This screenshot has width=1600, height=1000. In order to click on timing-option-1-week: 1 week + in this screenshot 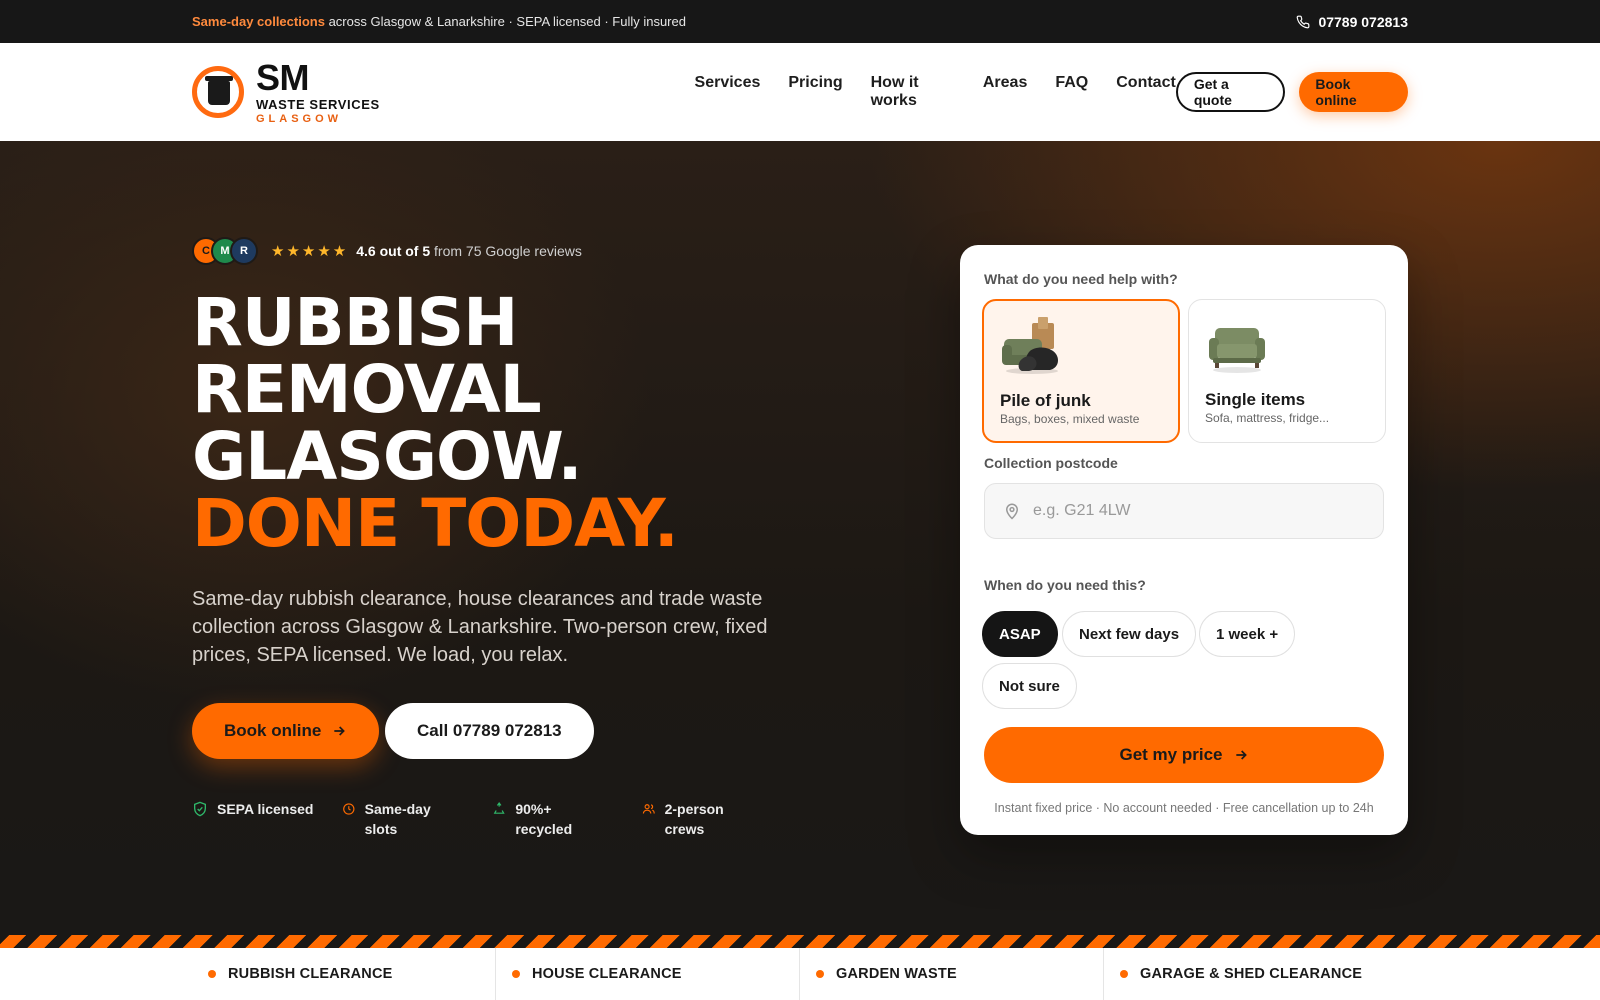, I will do `click(1247, 634)`.